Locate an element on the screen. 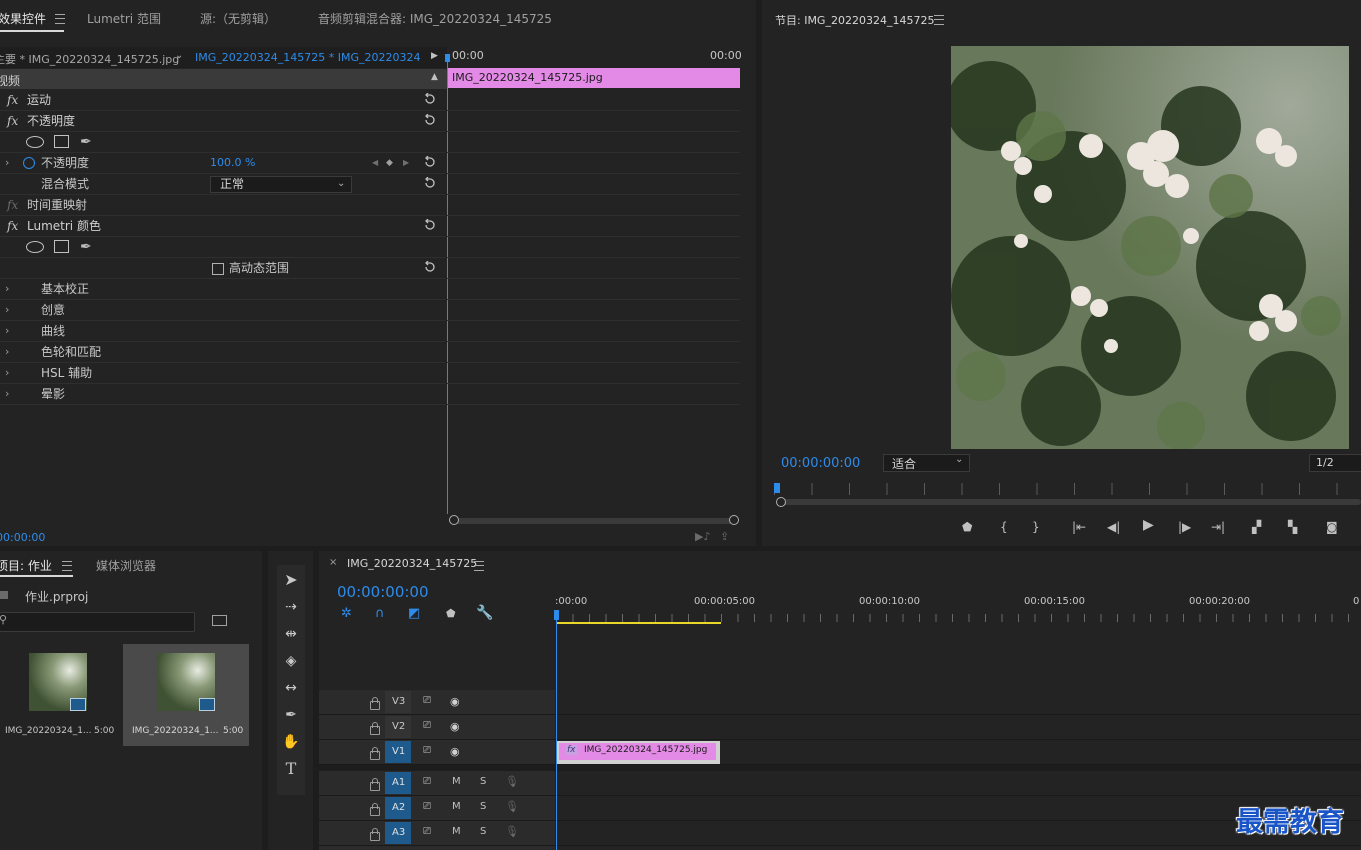 This screenshot has width=1361, height=850. sequence-tab: IMG_20220324_145725 is located at coordinates (412, 563).